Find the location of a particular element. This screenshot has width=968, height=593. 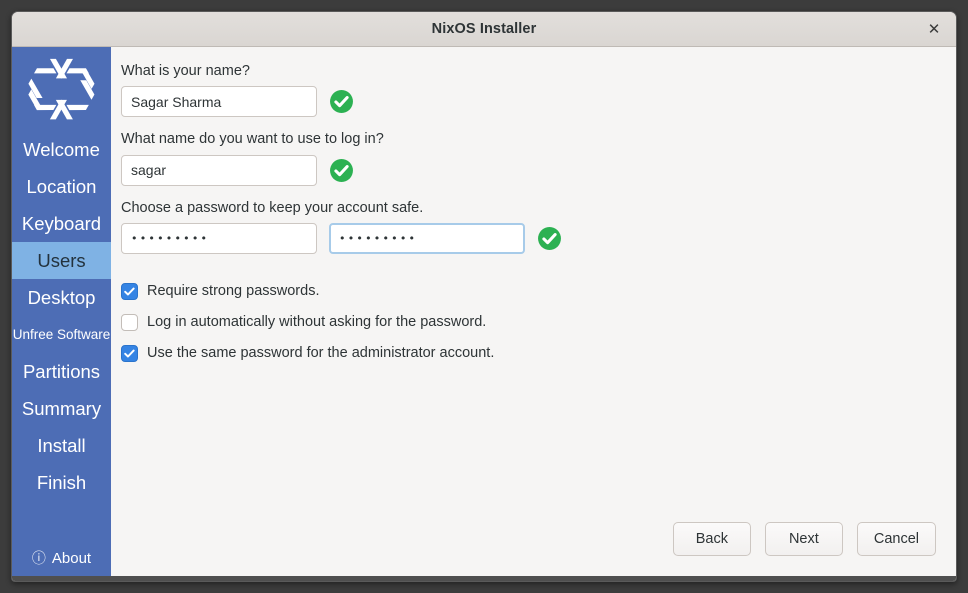

sidebar-item-partitions: Partitions is located at coordinates (61, 371).